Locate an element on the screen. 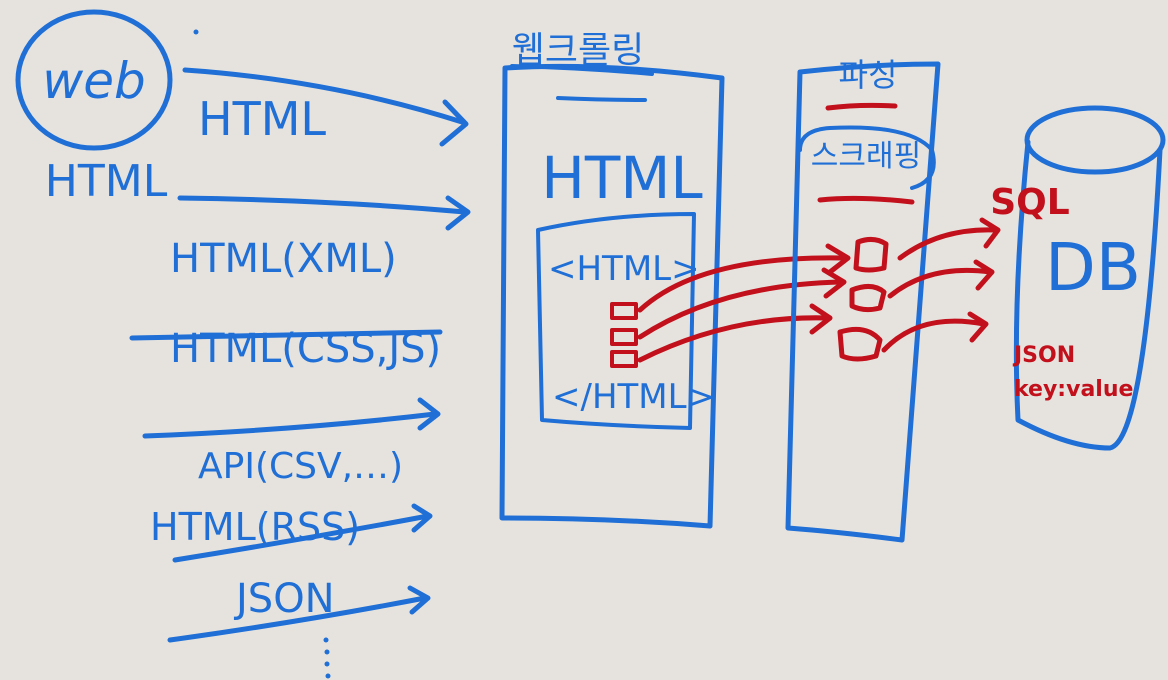 This screenshot has width=1168, height=680. html-close-tag: </HTML> is located at coordinates (633, 397).